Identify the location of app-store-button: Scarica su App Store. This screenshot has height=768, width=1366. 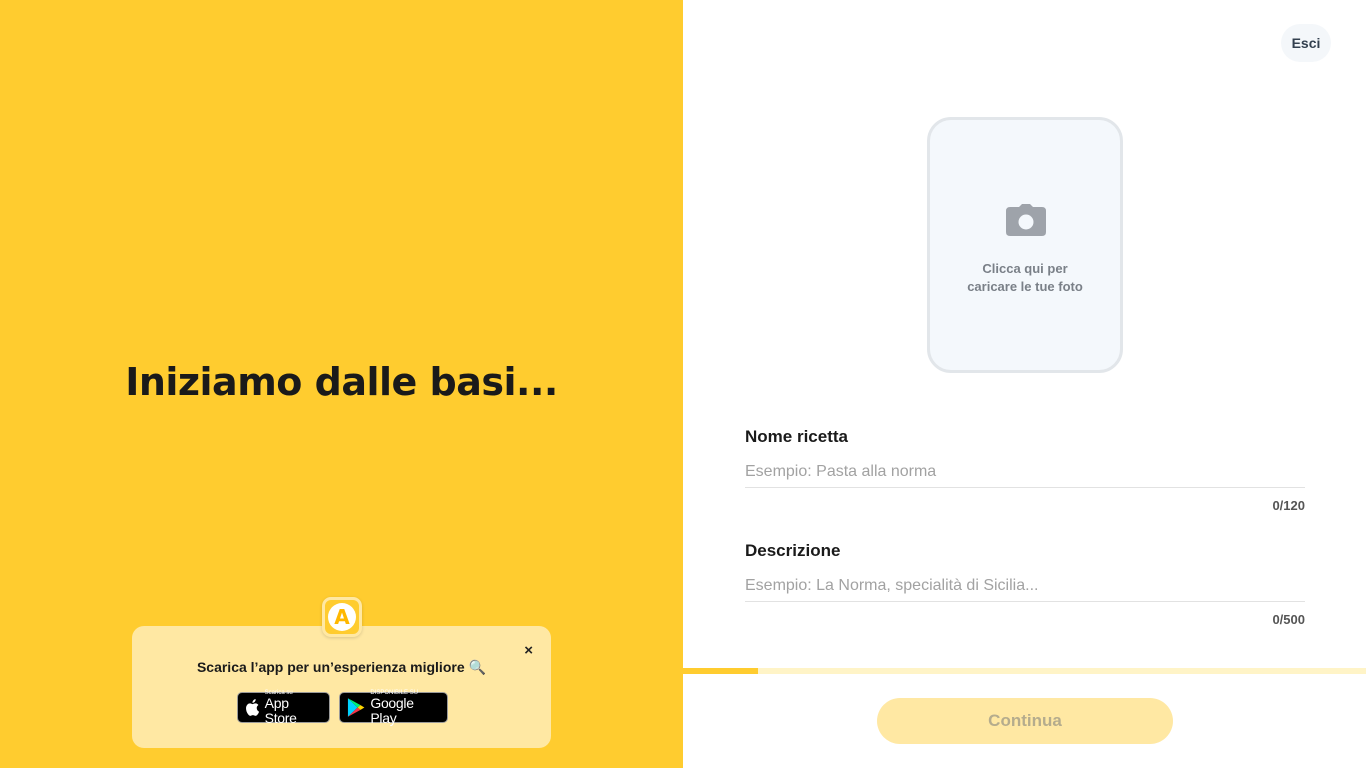
(283, 707).